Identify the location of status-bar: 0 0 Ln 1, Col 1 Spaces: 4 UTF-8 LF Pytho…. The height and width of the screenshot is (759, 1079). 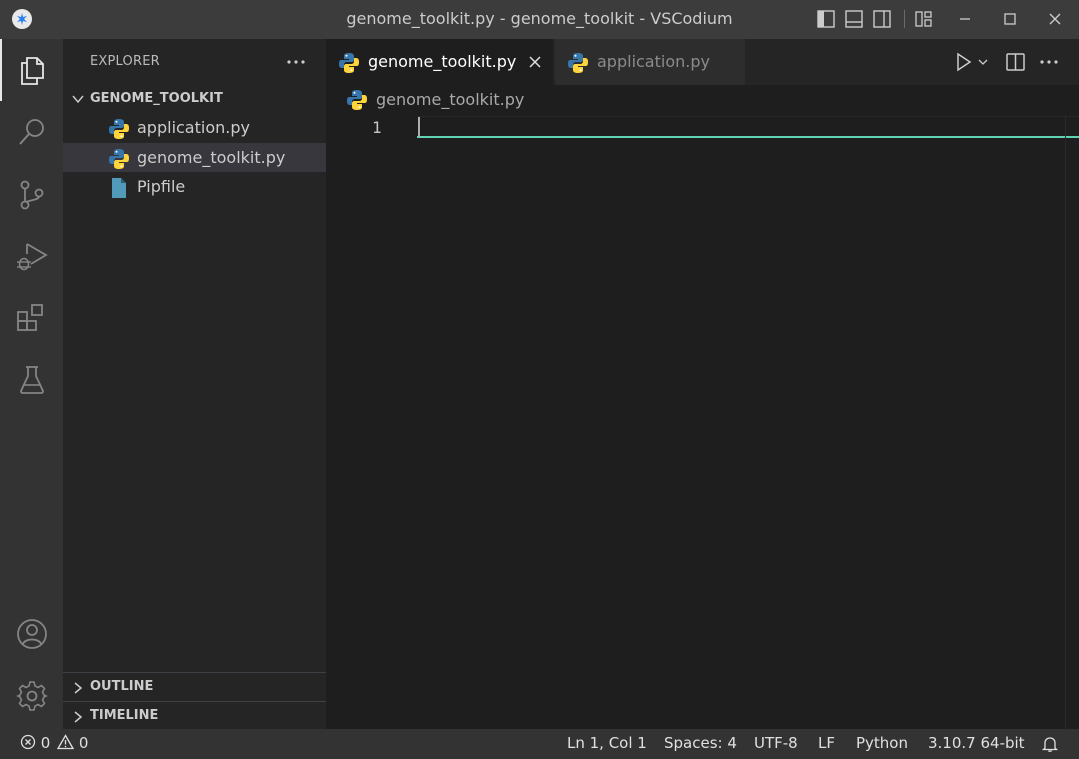
(539, 744).